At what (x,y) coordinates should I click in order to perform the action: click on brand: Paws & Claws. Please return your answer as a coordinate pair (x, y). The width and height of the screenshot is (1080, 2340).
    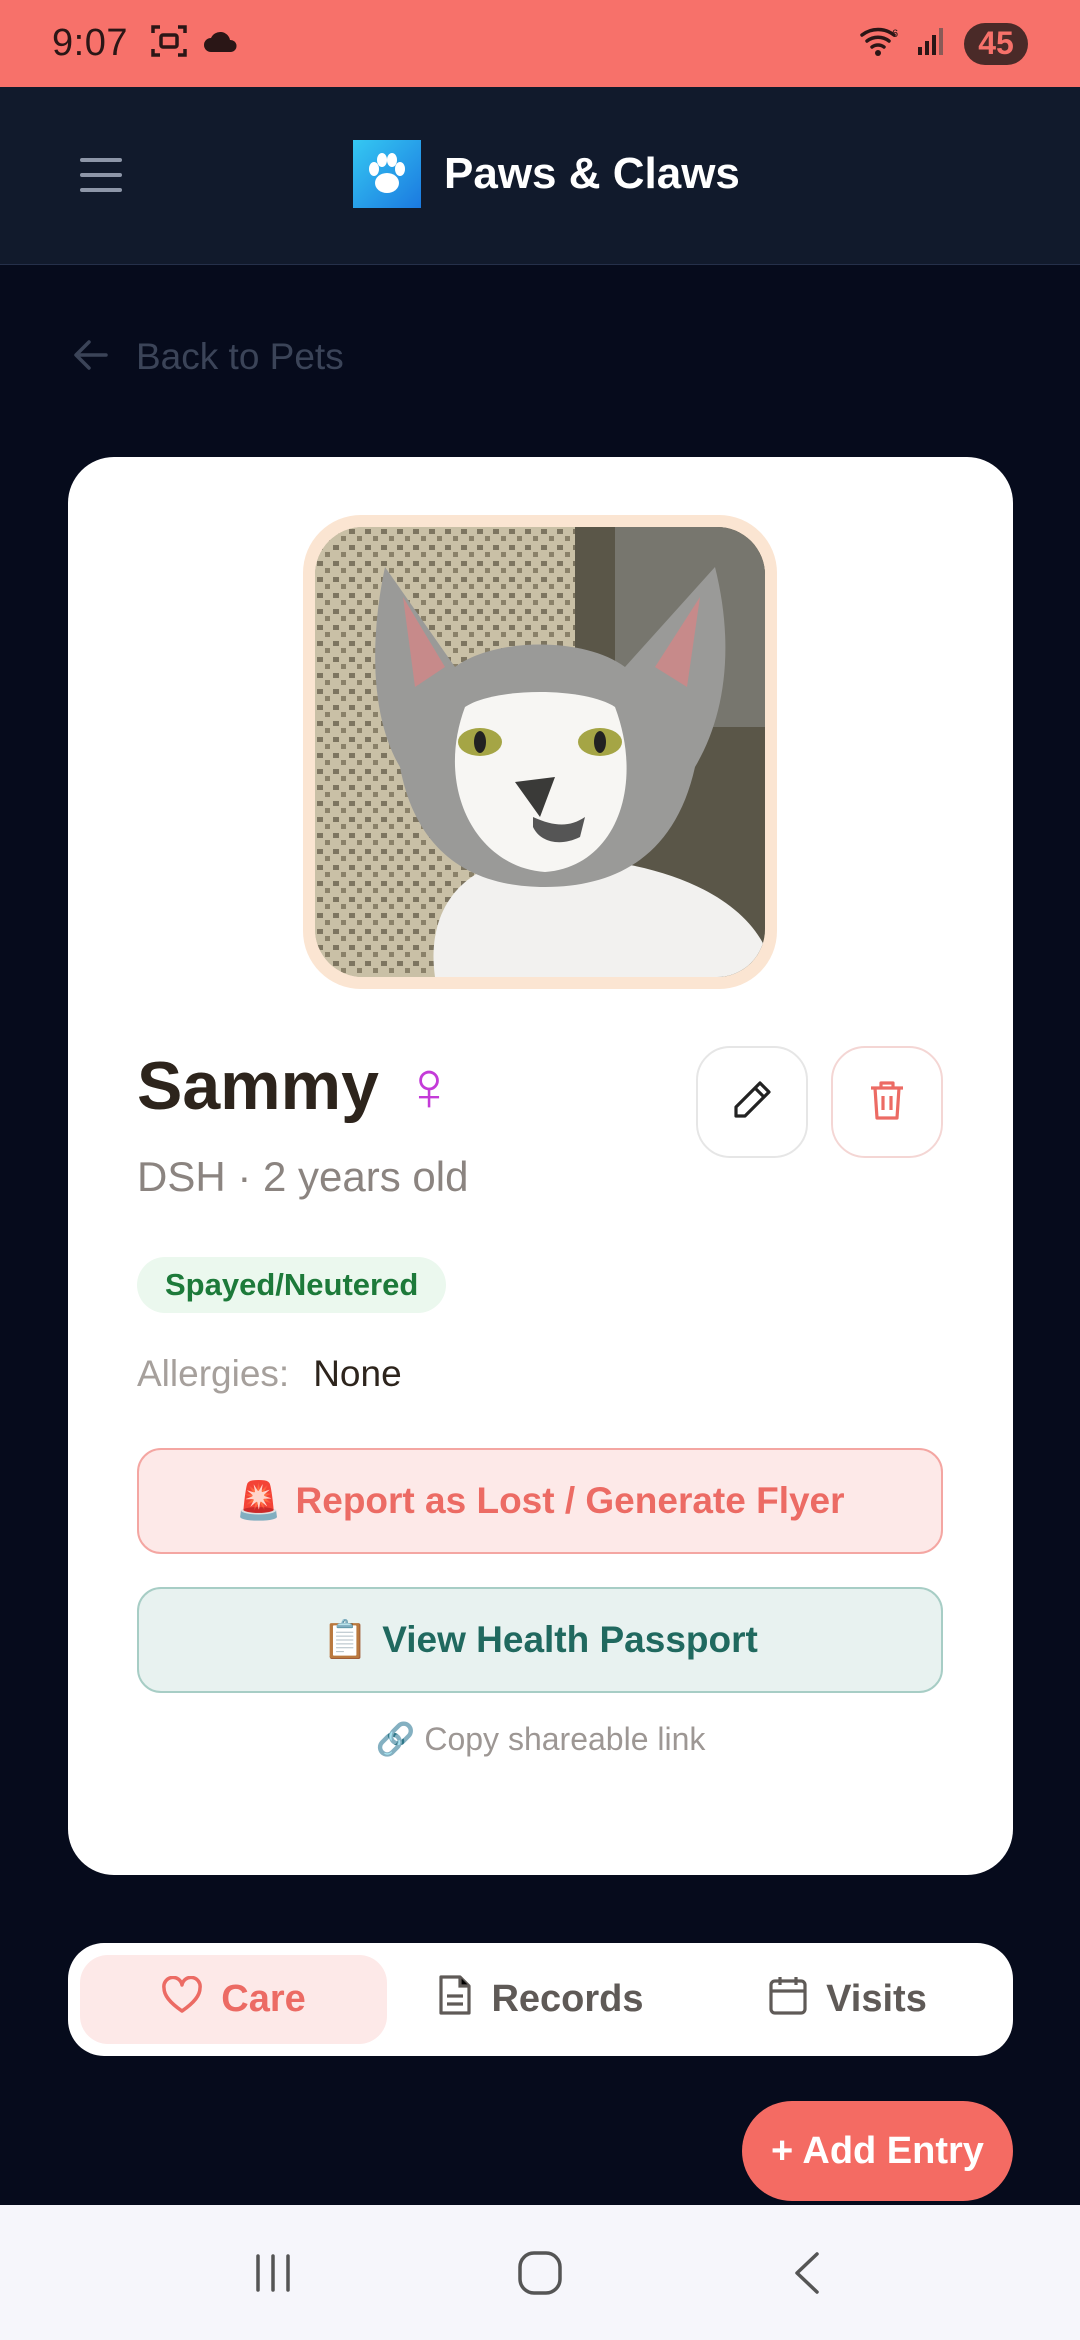
    Looking at the image, I should click on (546, 174).